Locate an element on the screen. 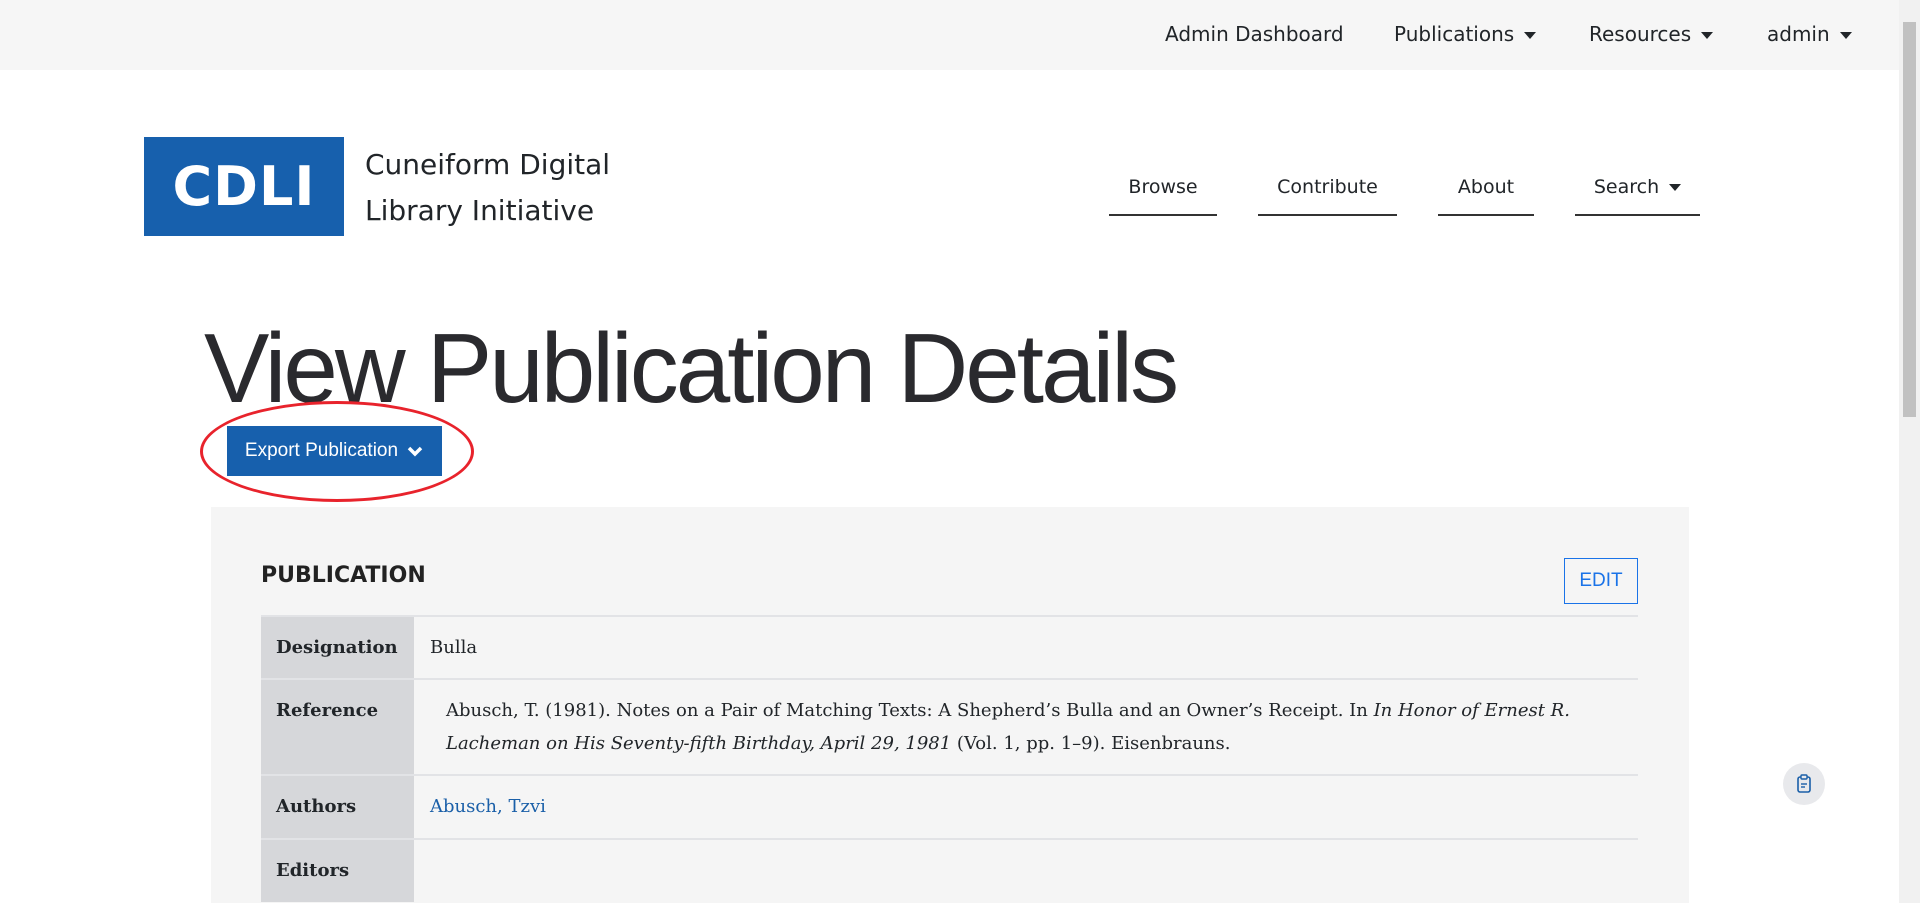  row-label: Editors is located at coordinates (337, 870).